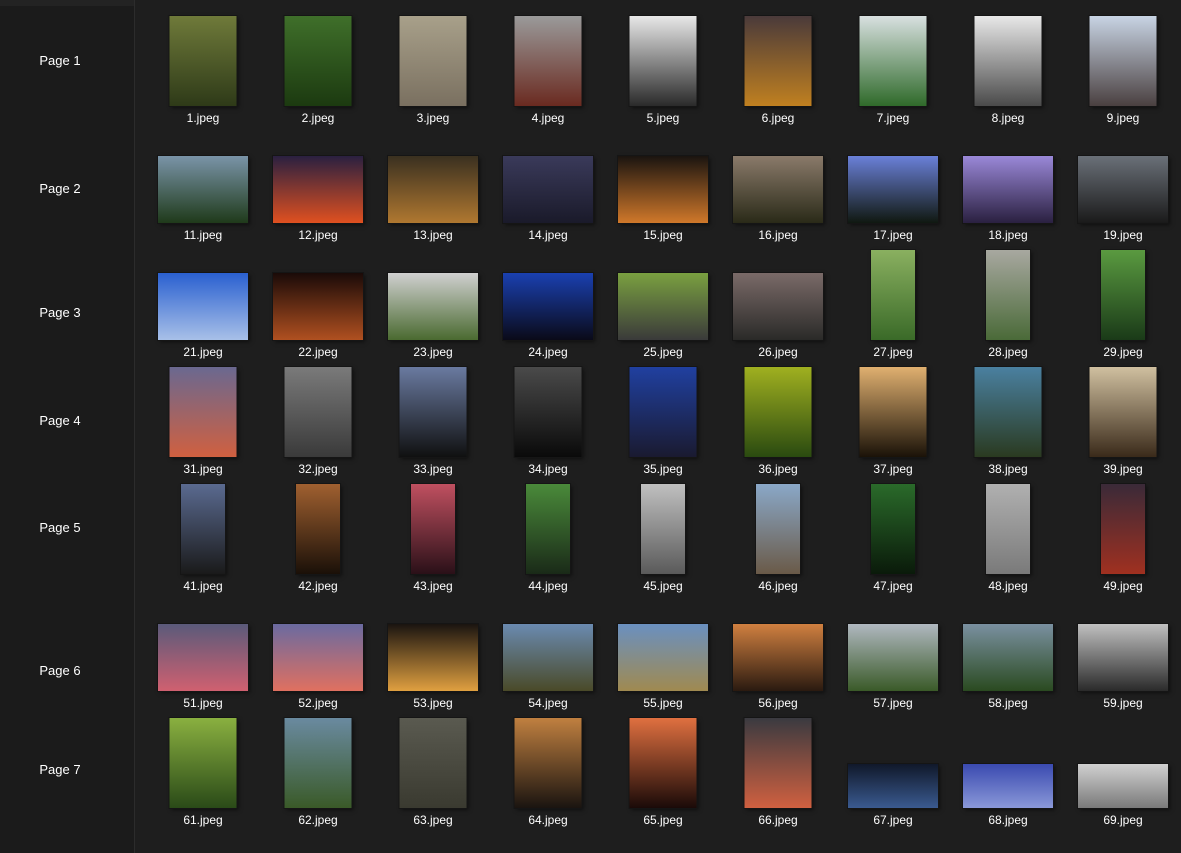 The width and height of the screenshot is (1181, 853). Describe the element at coordinates (778, 820) in the screenshot. I see `file-name: 66.jpeg` at that location.